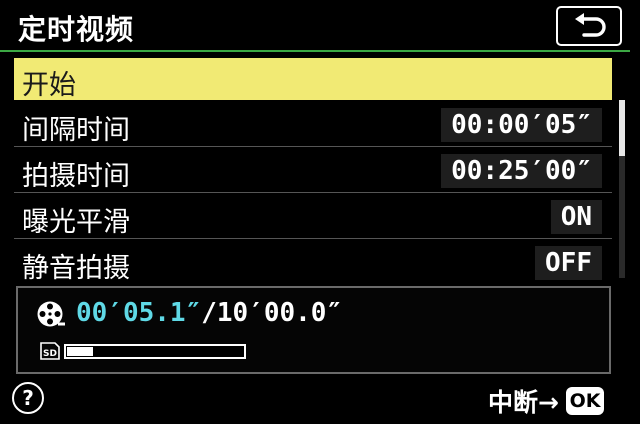  What do you see at coordinates (521, 125) in the screenshot?
I see `menu-item-value: 00:00′05″` at bounding box center [521, 125].